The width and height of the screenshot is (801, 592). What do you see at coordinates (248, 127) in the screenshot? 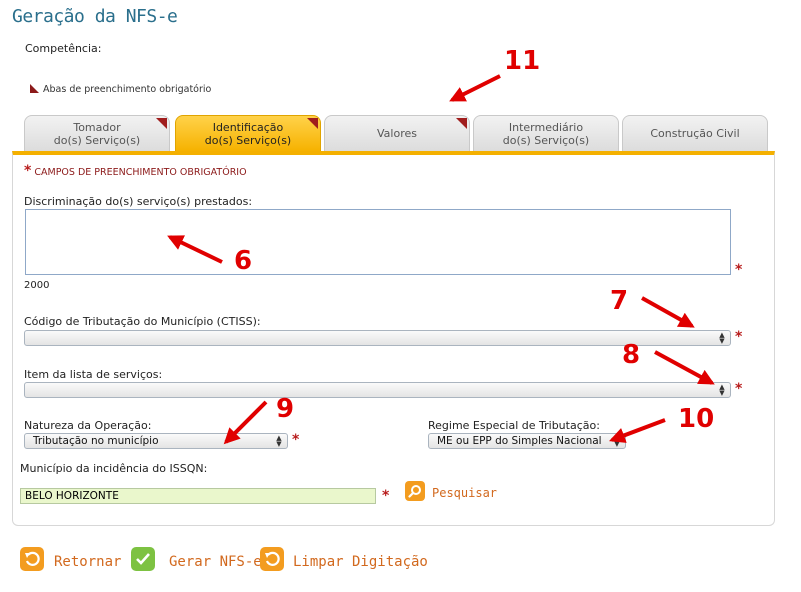
I see `tab-label-line1: Identificação` at bounding box center [248, 127].